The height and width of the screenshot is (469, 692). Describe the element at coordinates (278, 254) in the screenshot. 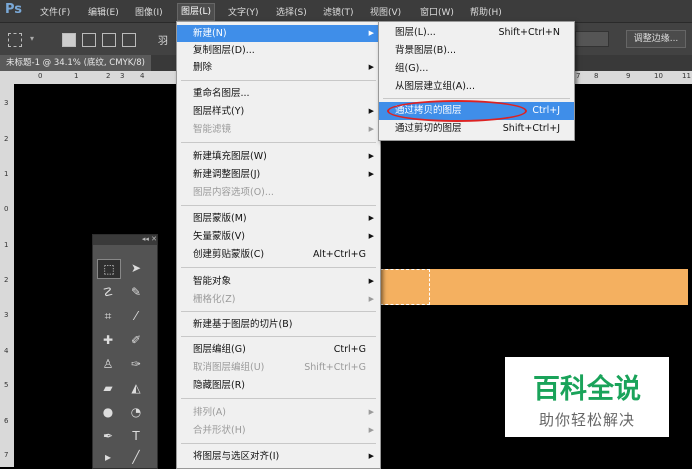

I see `menu-item-create-clipping-mask: 创建剪贴蒙版(C) Alt+Ctrl+G` at that location.